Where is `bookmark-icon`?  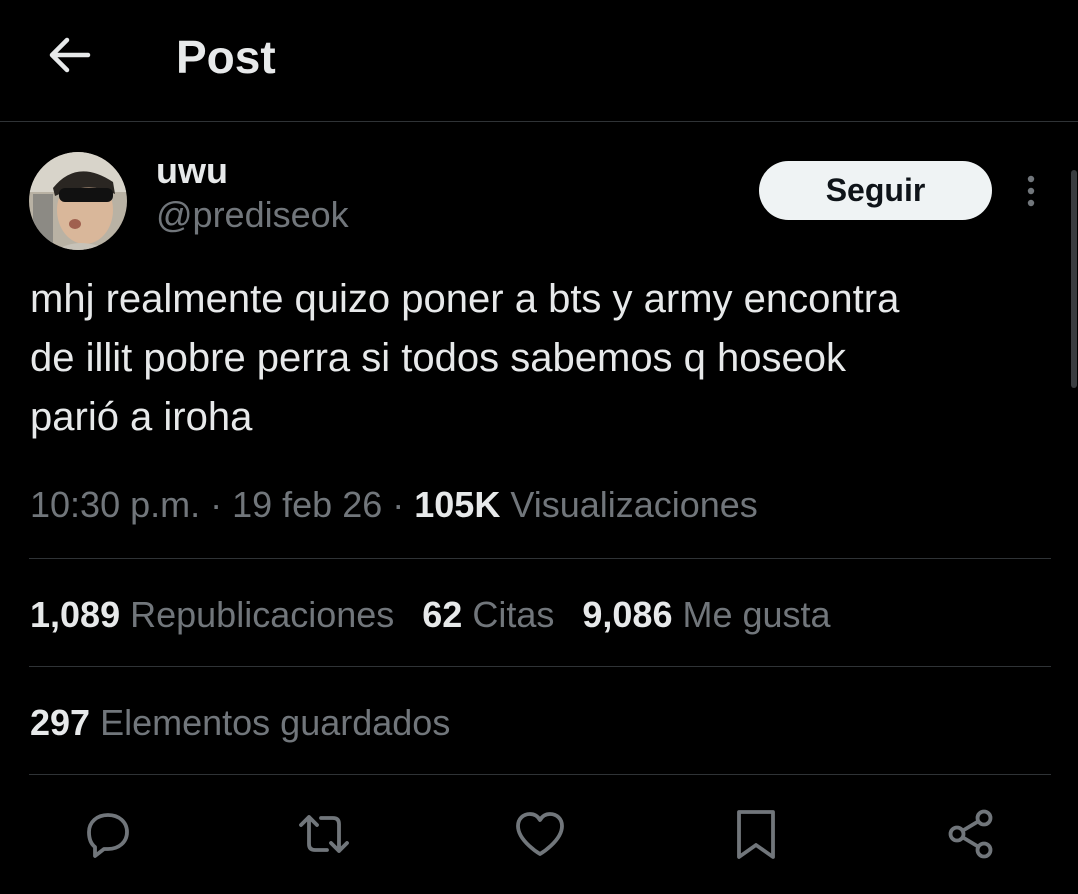
bookmark-icon is located at coordinates (756, 834).